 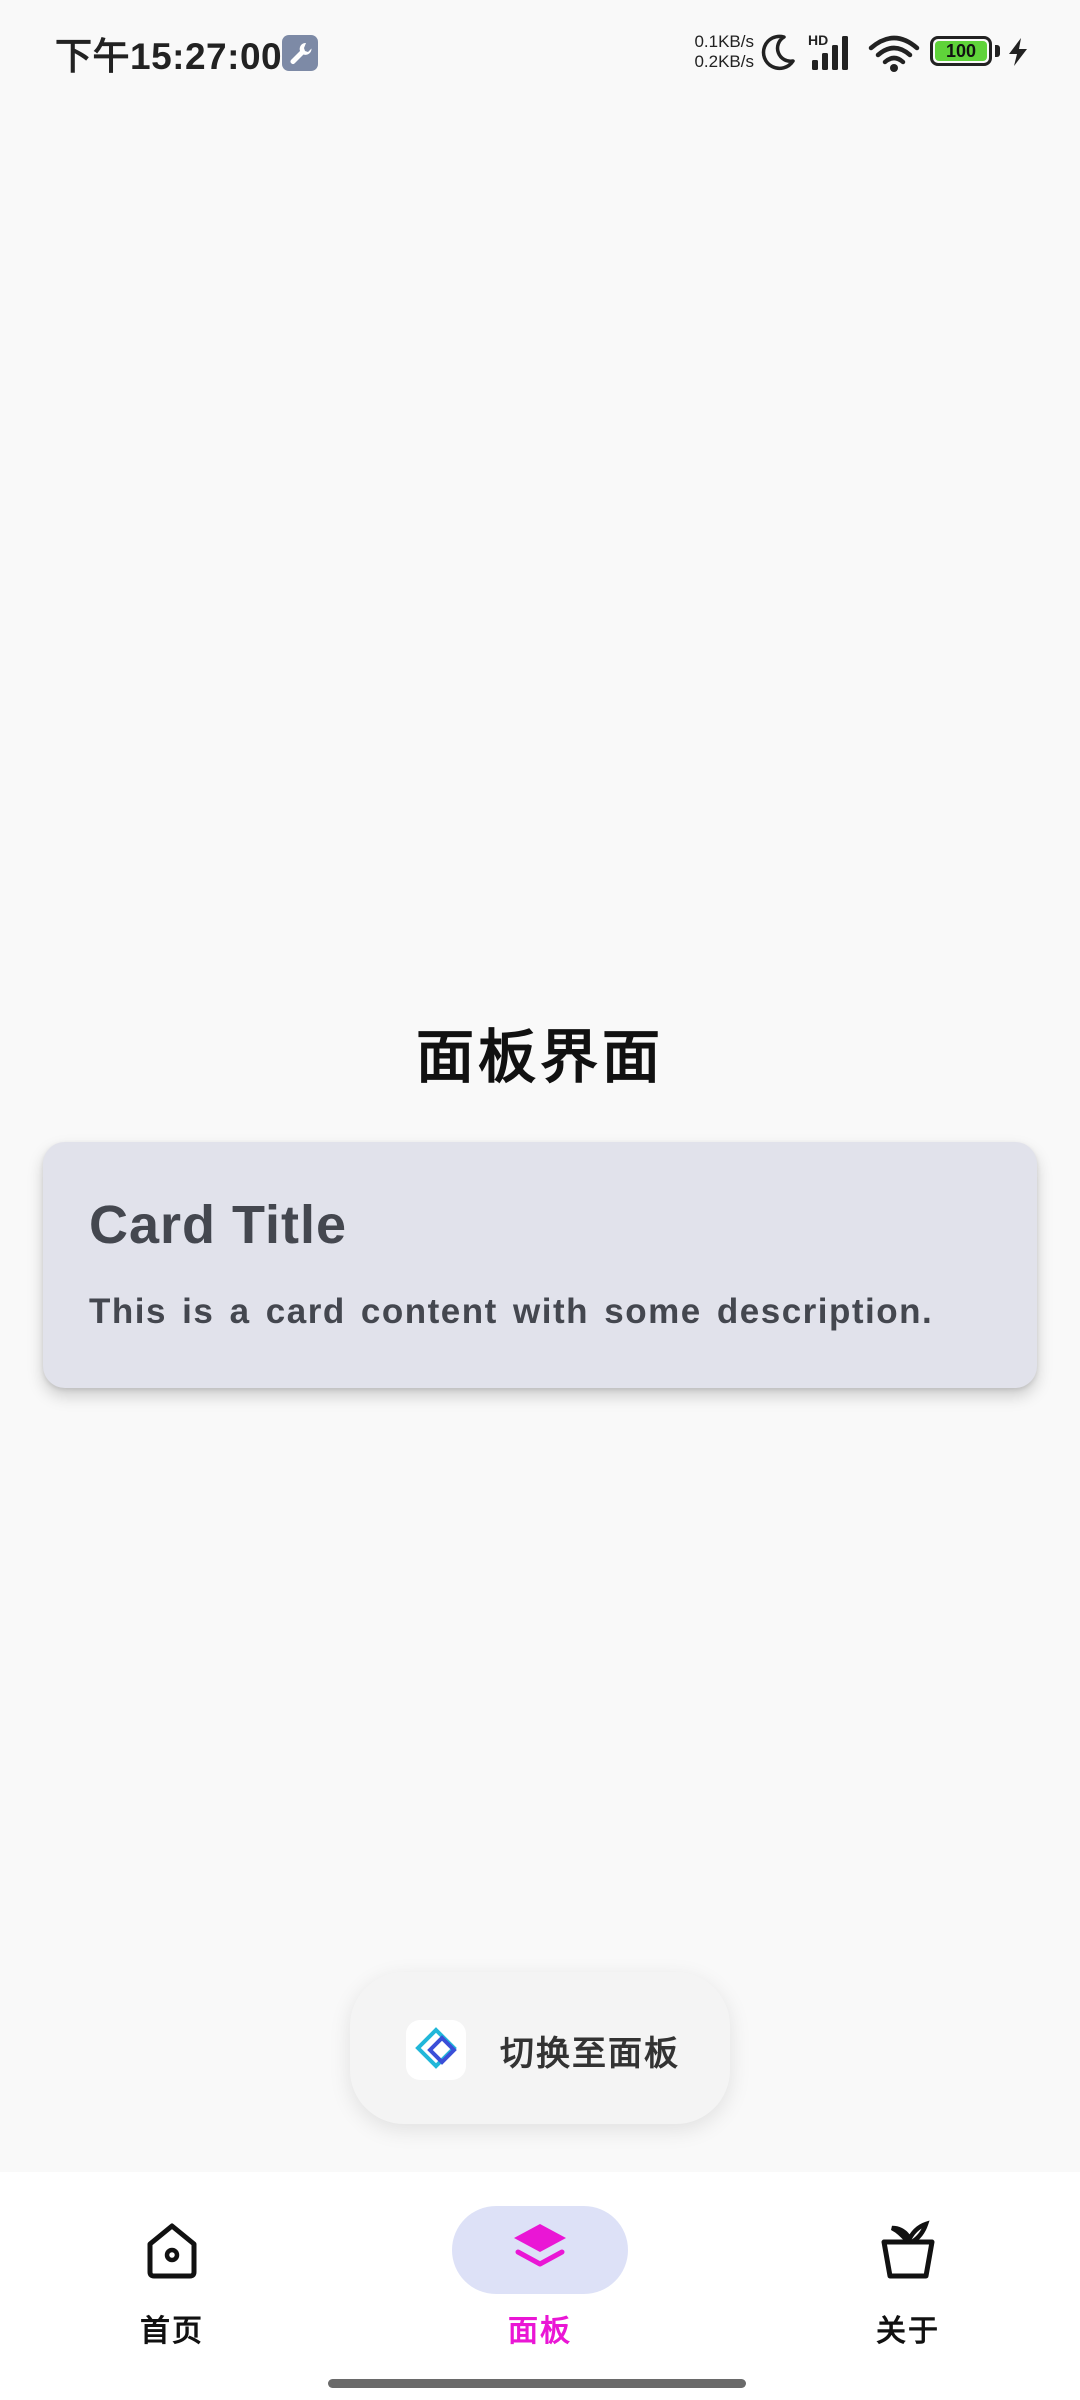 I want to click on card-title: Card Title, so click(x=218, y=1225).